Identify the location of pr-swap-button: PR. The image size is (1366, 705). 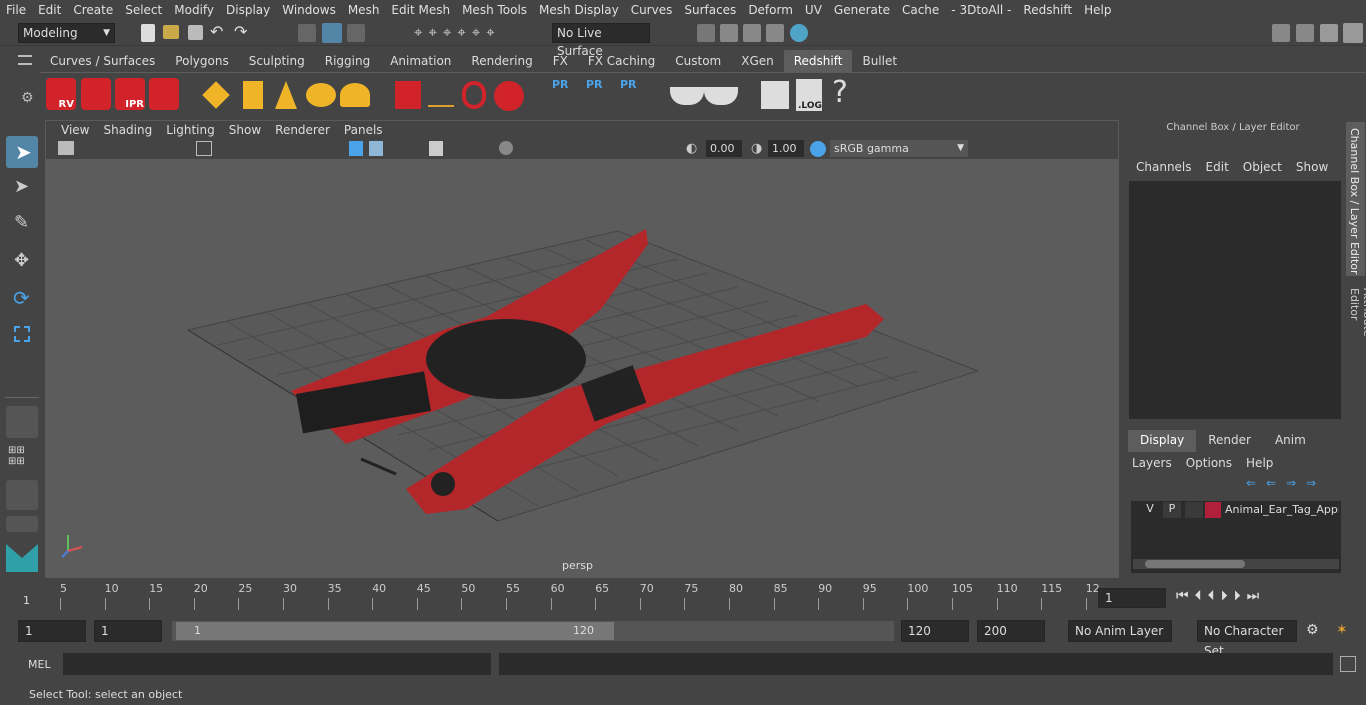
(633, 95).